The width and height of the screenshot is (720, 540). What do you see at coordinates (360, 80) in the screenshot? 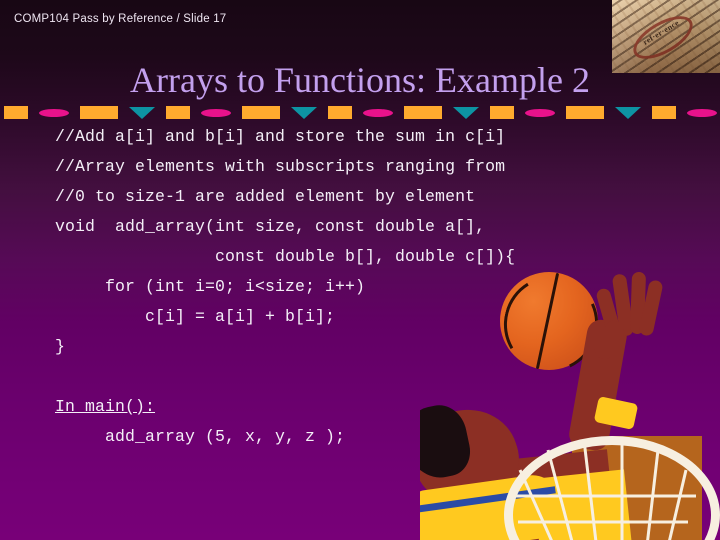
I see `slide-title: Arrays to Functions: Example 2` at bounding box center [360, 80].